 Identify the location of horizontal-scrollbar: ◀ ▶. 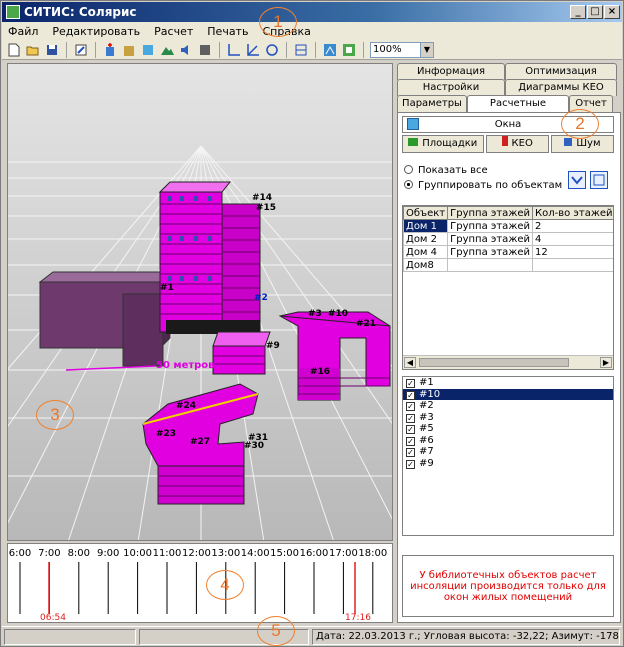
(508, 362).